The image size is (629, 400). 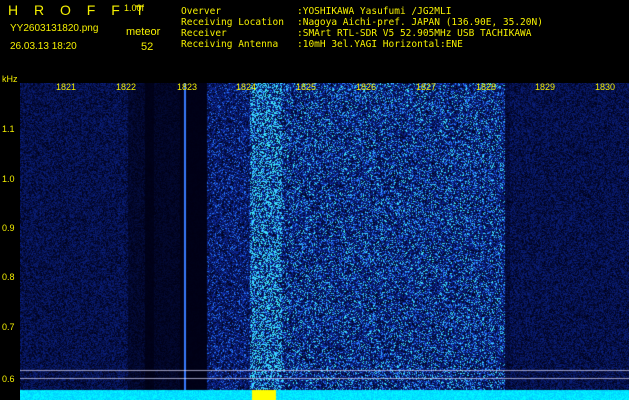 I want to click on x-tick-label: 1822, so click(x=126, y=87).